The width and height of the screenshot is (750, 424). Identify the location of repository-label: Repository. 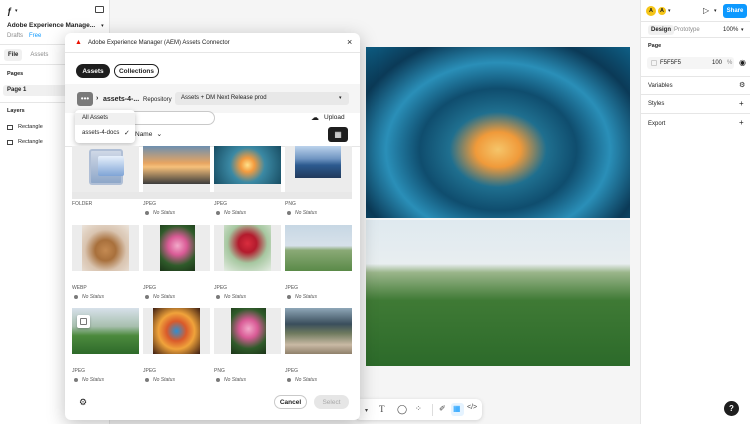
(157, 100).